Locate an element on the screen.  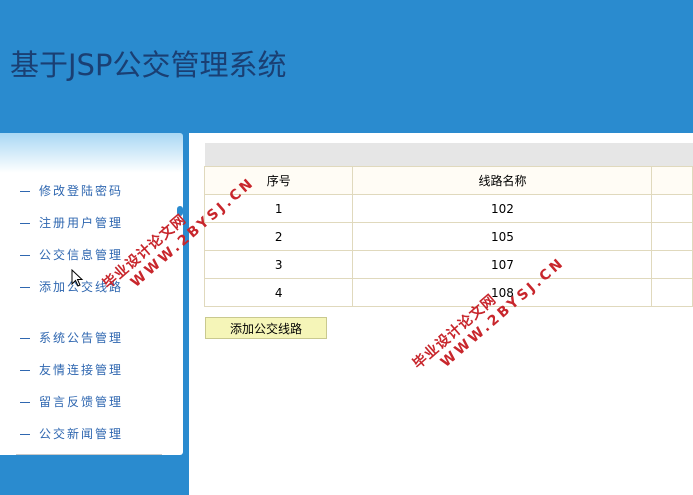
sidebar-item-label: 系统公告管理 is located at coordinates (81, 338).